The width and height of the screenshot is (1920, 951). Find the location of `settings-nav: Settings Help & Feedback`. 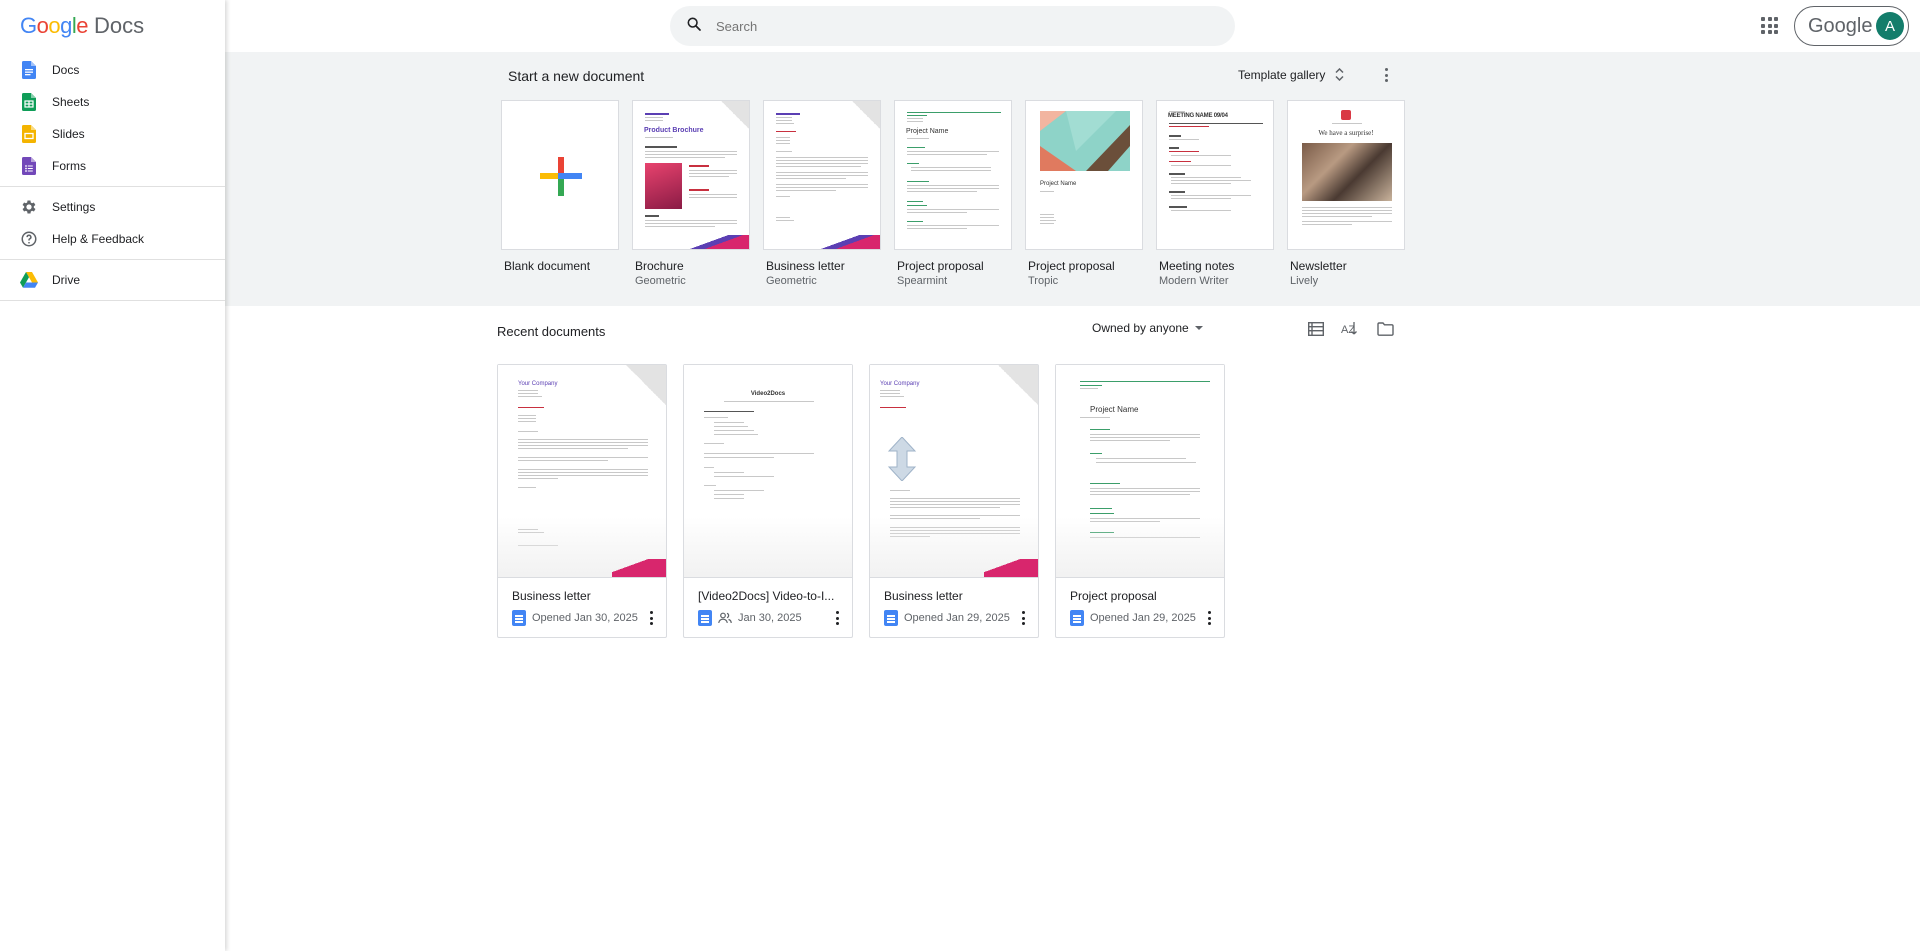

settings-nav: Settings Help & Feedback is located at coordinates (112, 223).